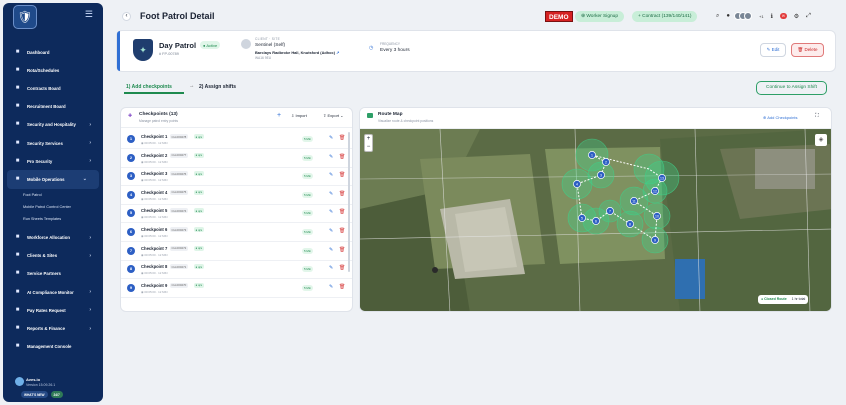 Image resolution: width=846 pixels, height=405 pixels. Describe the element at coordinates (53, 161) in the screenshot. I see `sidebar-item-pro-security: ■ Pro Security ›` at that location.